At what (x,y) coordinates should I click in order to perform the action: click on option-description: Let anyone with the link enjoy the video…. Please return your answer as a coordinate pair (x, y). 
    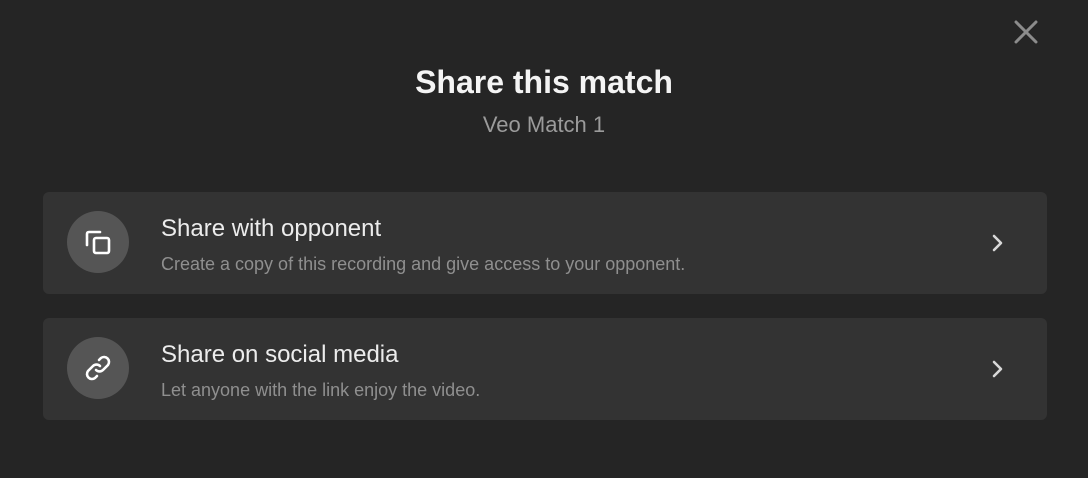
    Looking at the image, I should click on (321, 390).